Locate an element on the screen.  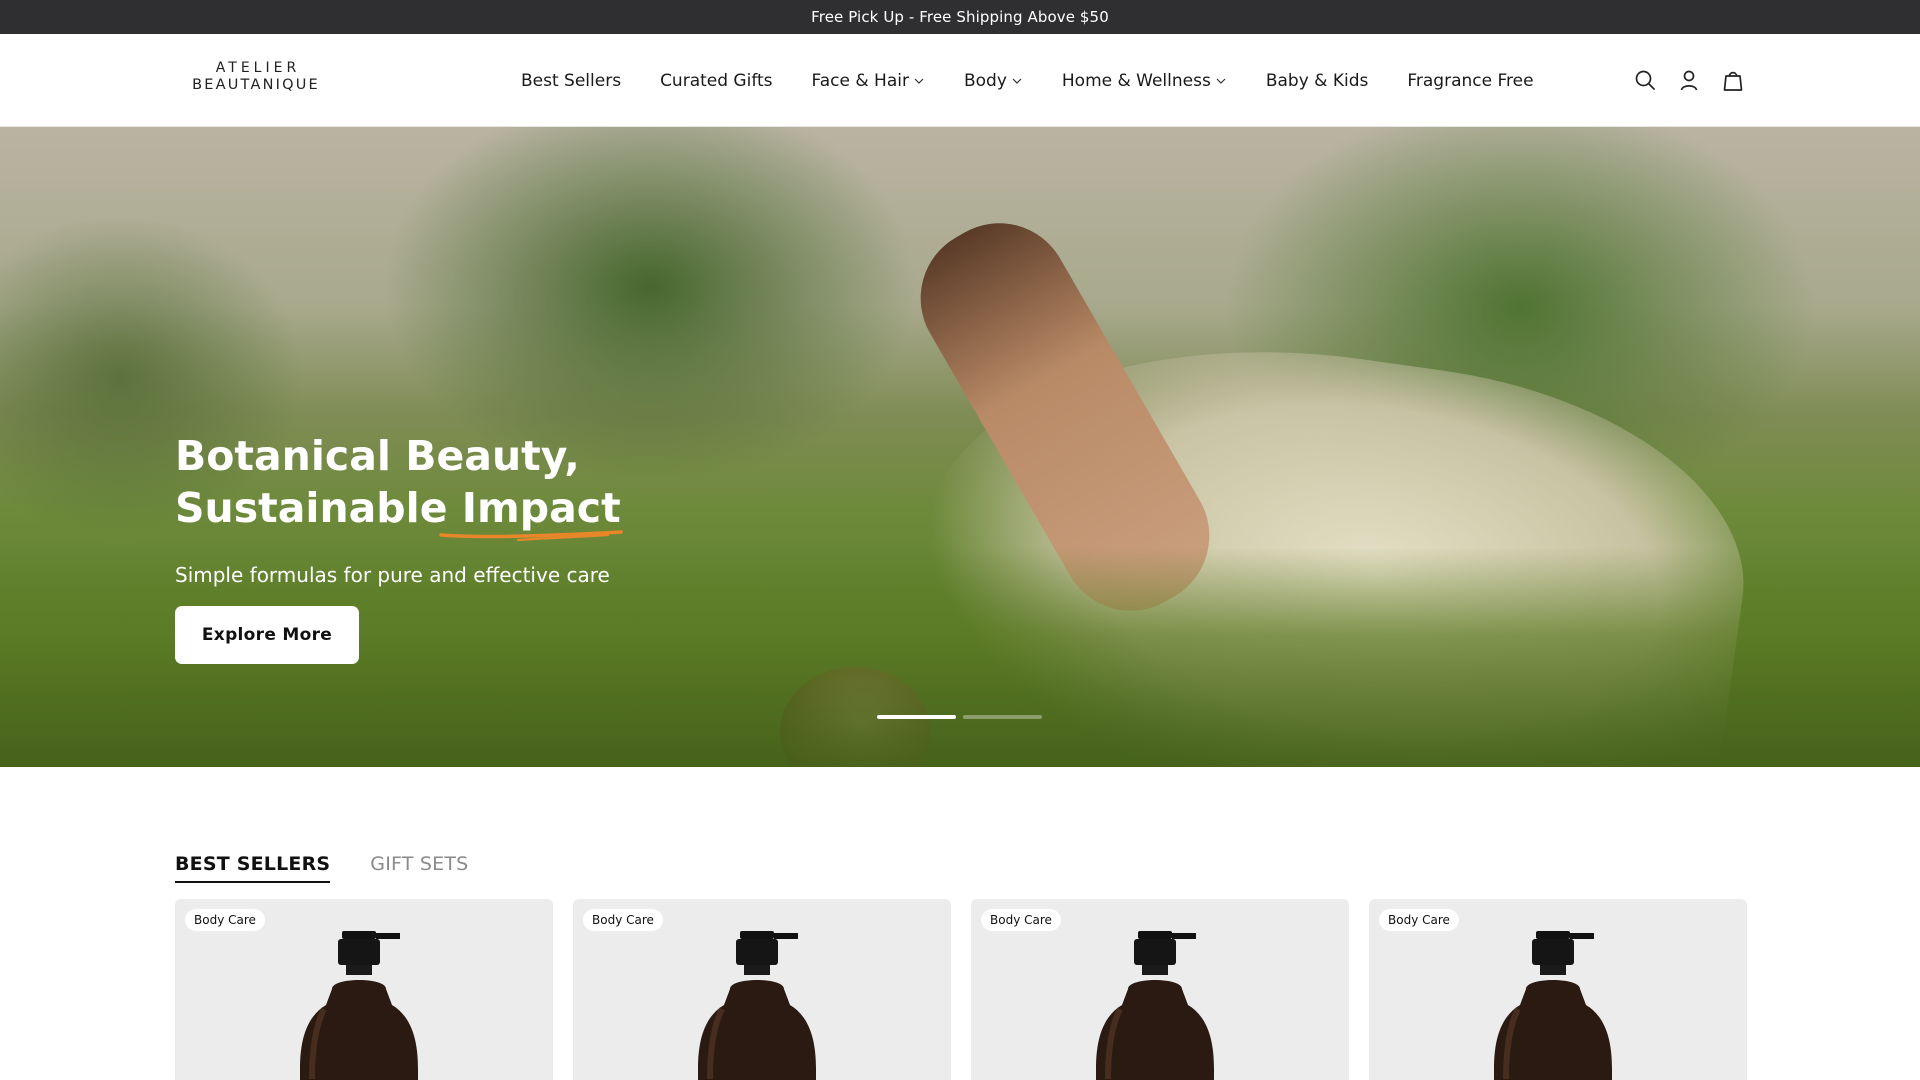
nav-item-best-sellers: Best Sellers is located at coordinates (571, 81).